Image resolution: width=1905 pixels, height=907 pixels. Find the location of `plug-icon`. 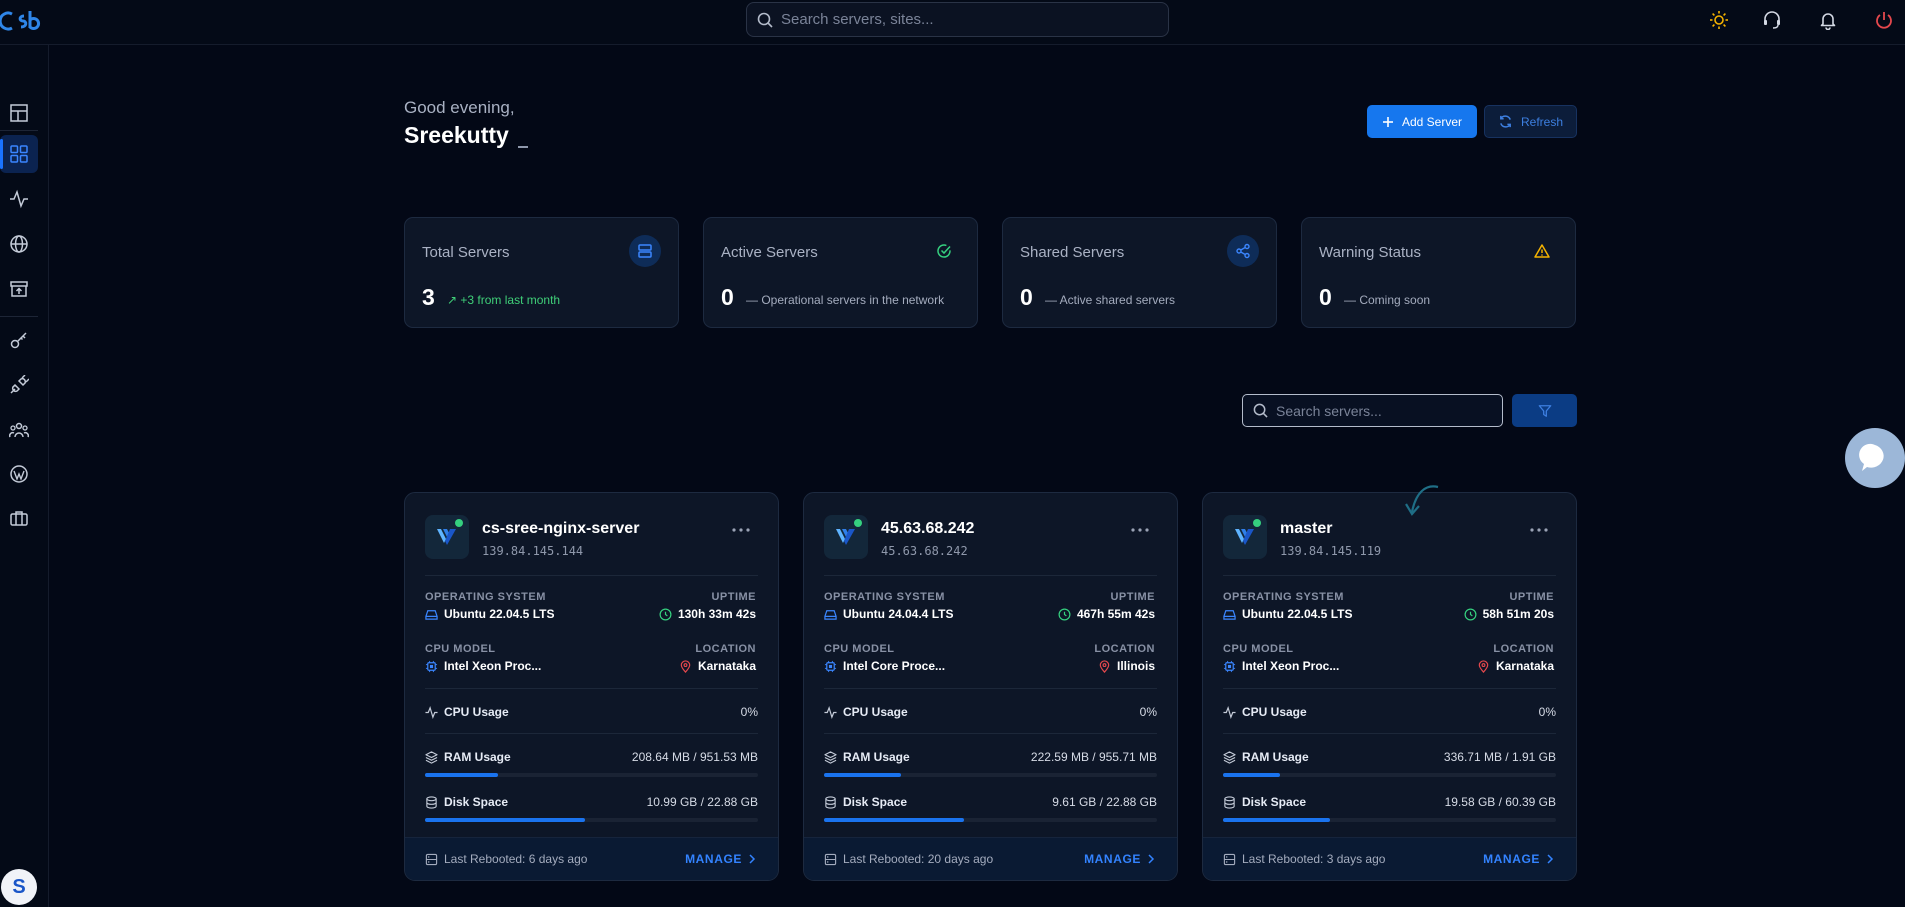

plug-icon is located at coordinates (19, 384).